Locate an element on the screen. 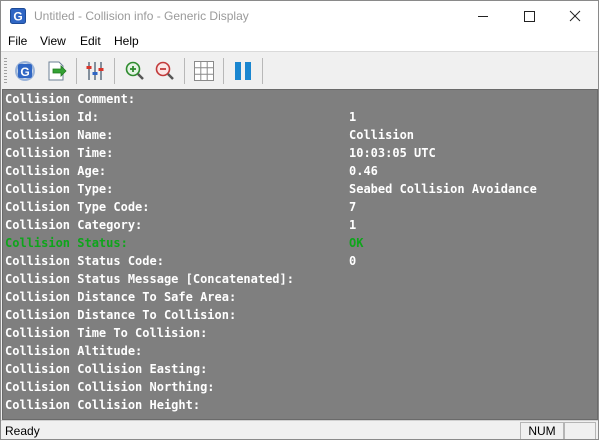 The width and height of the screenshot is (599, 440). info-row-value: 0 is located at coordinates (353, 261).